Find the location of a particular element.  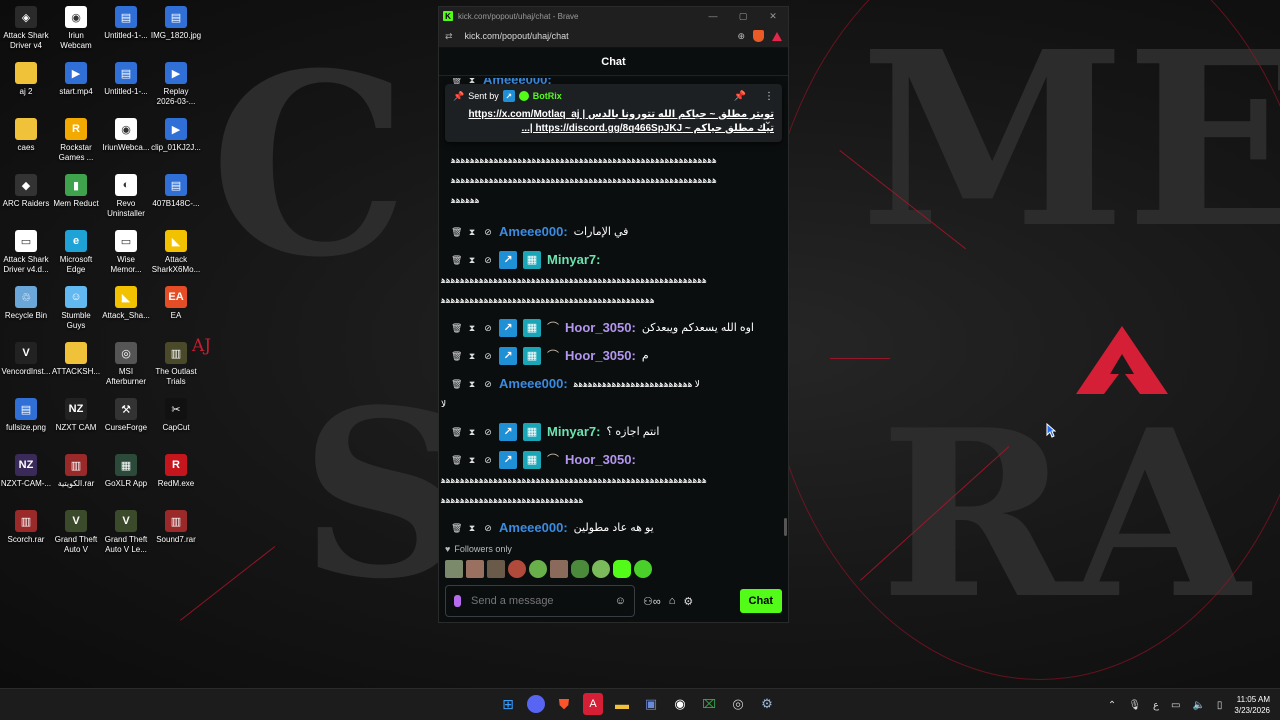

desktop-icon: ▤ fullsize.png is located at coordinates (26, 415).